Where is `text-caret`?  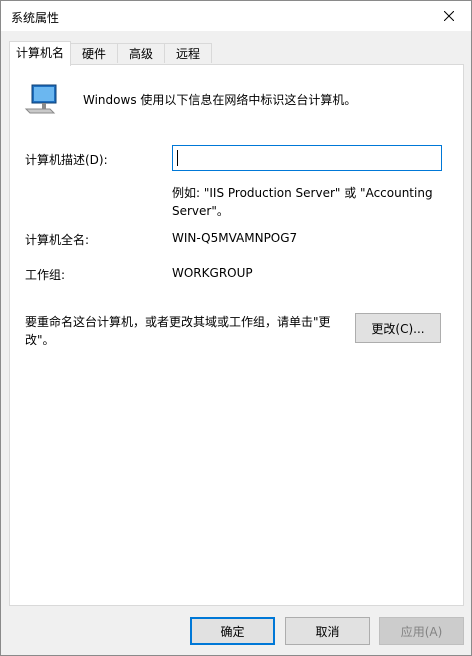
text-caret is located at coordinates (177, 158).